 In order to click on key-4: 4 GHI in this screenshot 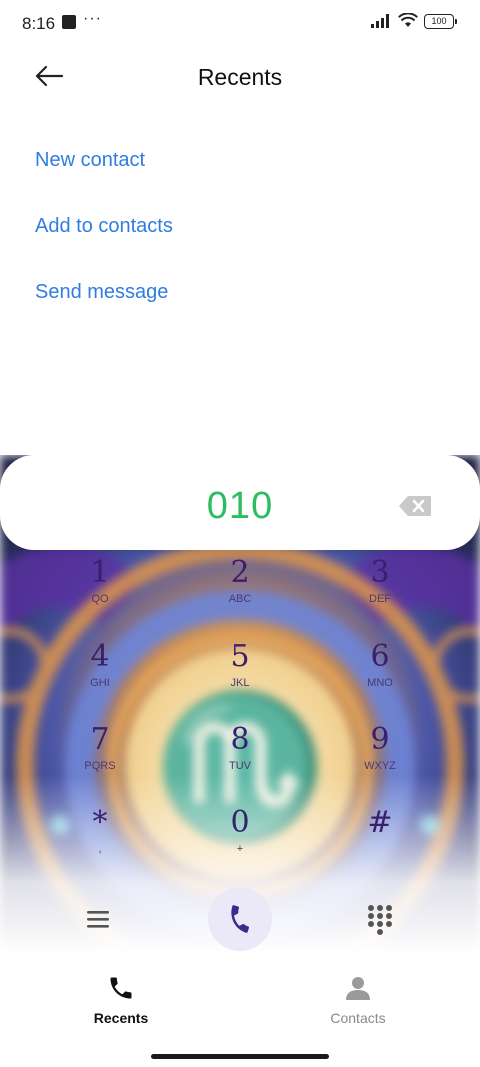, I will do `click(100, 679)`.